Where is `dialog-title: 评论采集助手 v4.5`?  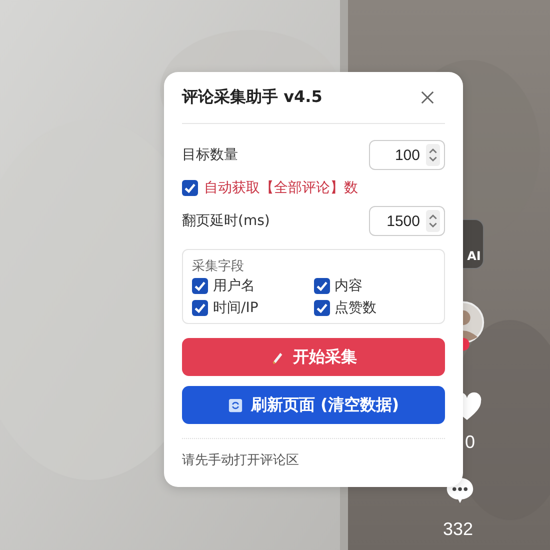
dialog-title: 评论采集助手 v4.5 is located at coordinates (252, 97).